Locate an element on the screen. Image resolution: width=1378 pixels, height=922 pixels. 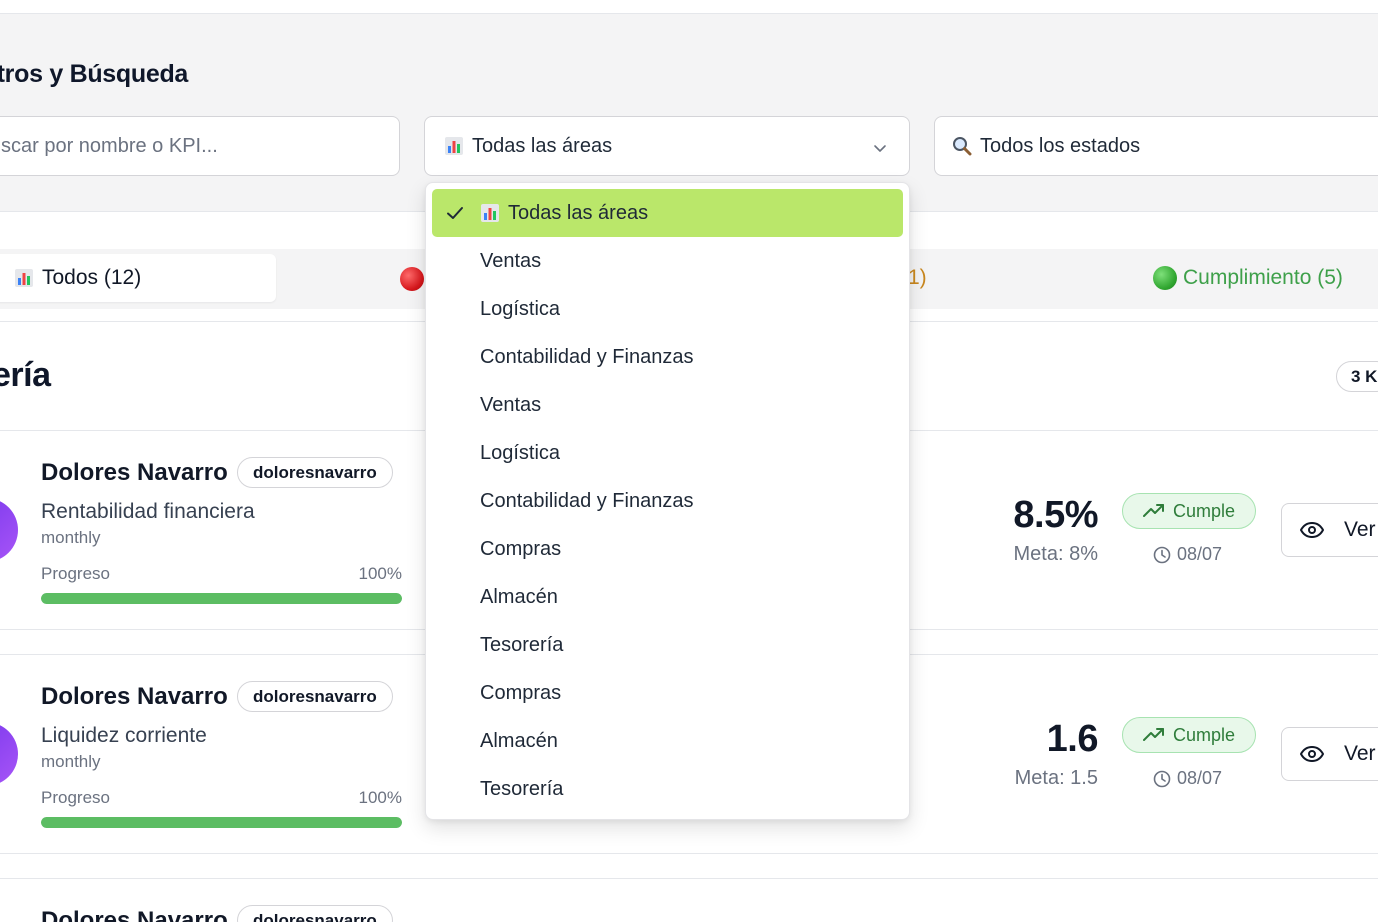
kpi-name: Liquidez corriente is located at coordinates (124, 735).